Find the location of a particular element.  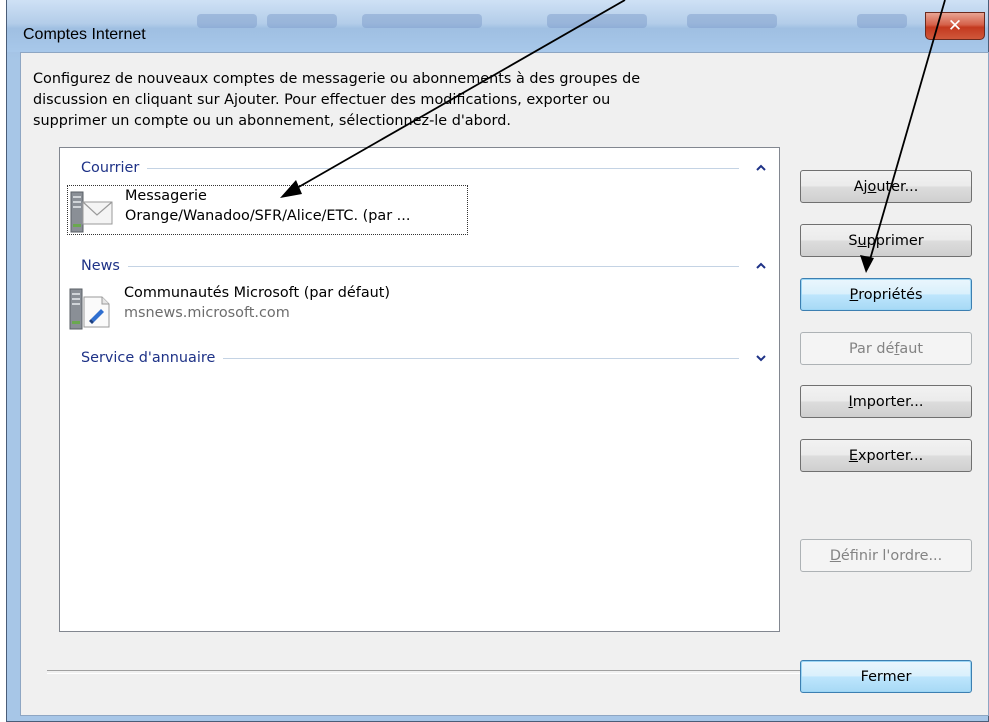

properties-button: Propriétés is located at coordinates (886, 294).